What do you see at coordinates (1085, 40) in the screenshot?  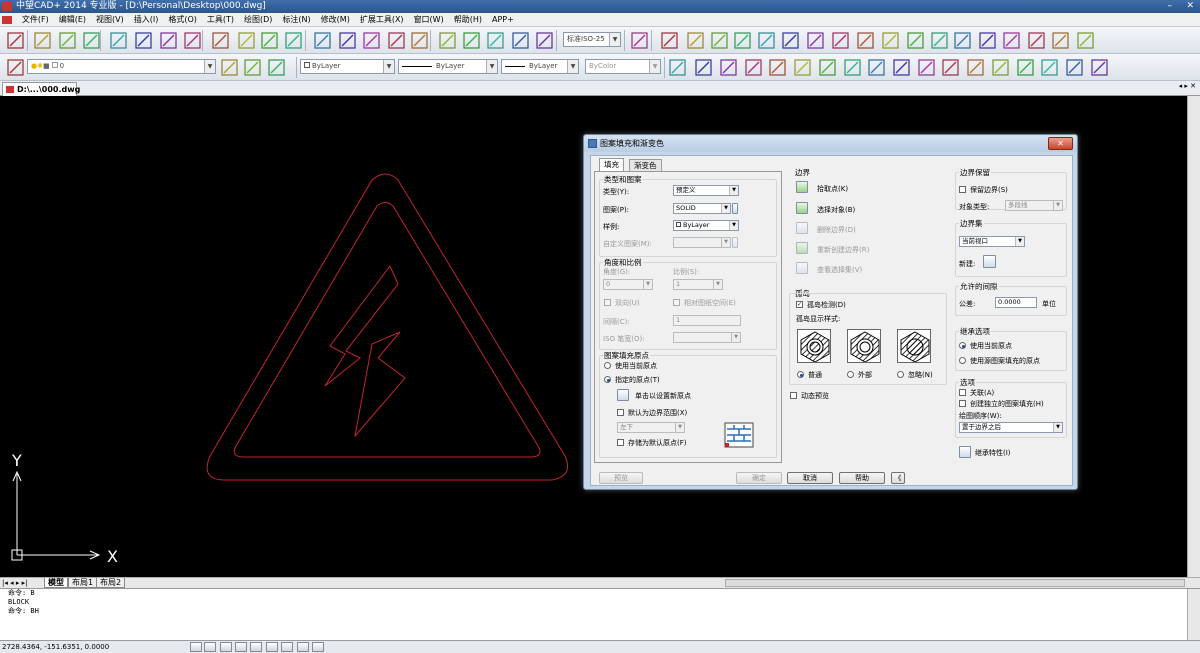 I see `draw-tool-40-icon` at bounding box center [1085, 40].